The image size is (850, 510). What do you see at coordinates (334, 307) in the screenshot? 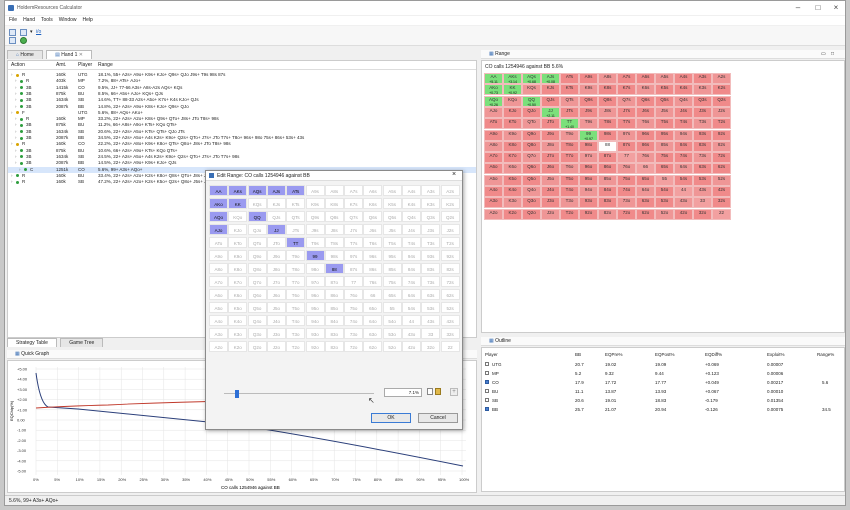
I see `dialog-hand-cell: 85o` at bounding box center [334, 307].